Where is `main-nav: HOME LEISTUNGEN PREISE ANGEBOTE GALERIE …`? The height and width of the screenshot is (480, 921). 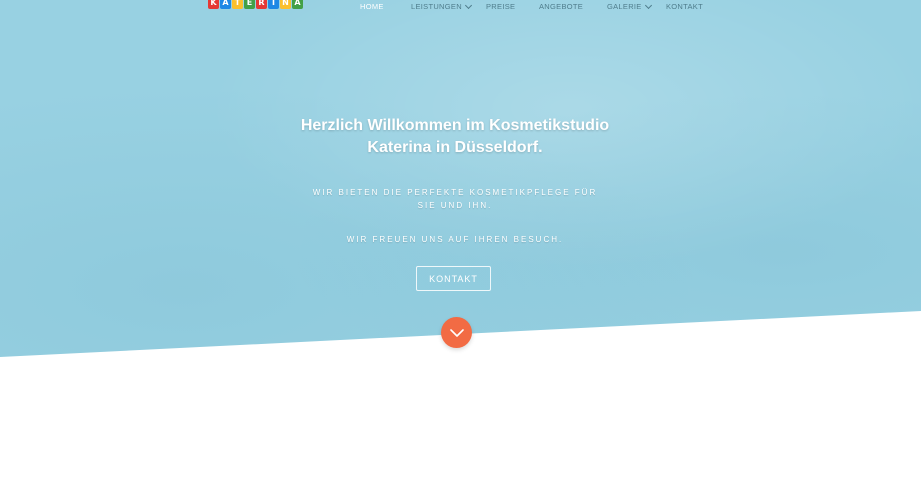 main-nav: HOME LEISTUNGEN PREISE ANGEBOTE GALERIE … is located at coordinates (460, 7).